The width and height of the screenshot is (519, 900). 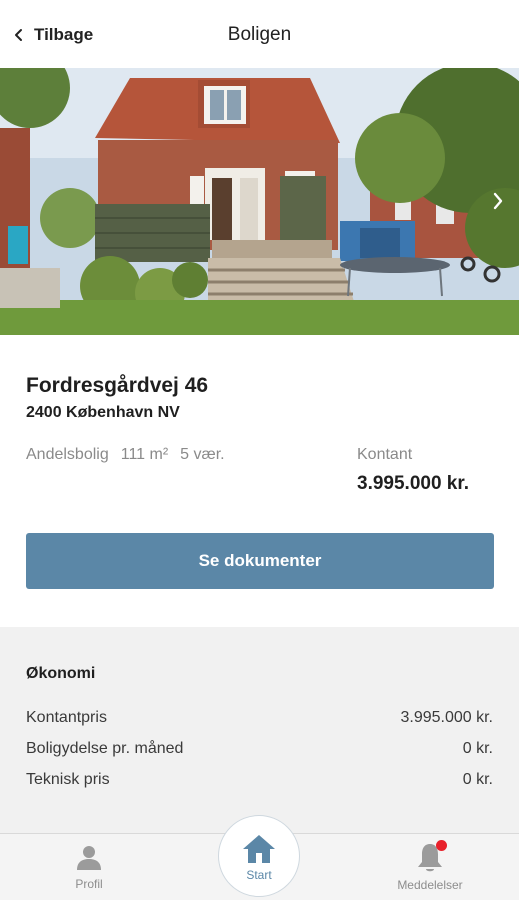 I want to click on person-icon, so click(x=89, y=858).